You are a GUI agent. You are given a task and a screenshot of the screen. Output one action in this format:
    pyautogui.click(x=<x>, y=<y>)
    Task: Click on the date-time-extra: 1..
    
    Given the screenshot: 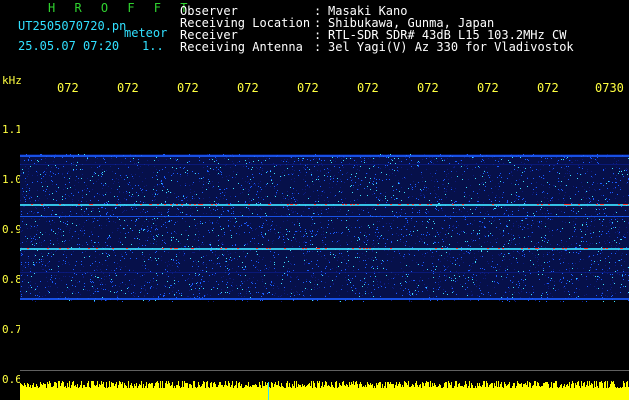 What is the action you would take?
    pyautogui.click(x=153, y=46)
    